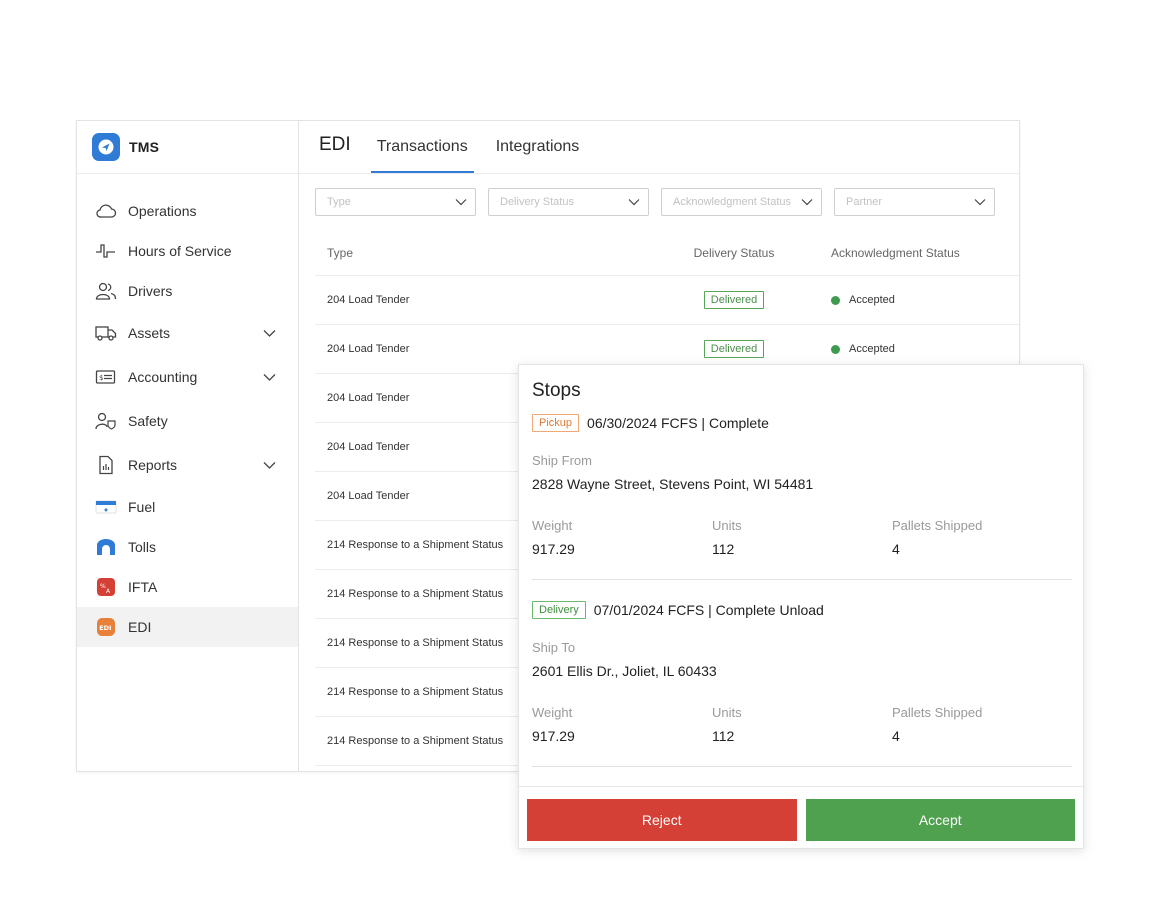 This screenshot has height=910, width=1160. What do you see at coordinates (153, 465) in the screenshot?
I see `sidebar-item-label: Reports` at bounding box center [153, 465].